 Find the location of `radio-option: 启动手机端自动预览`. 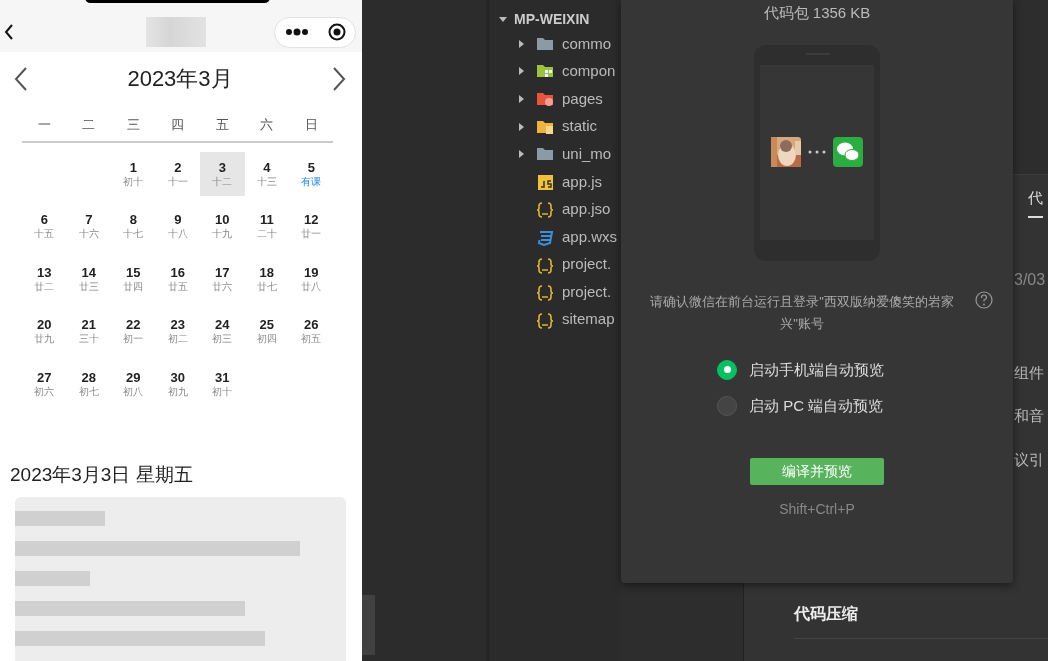

radio-option: 启动手机端自动预览 is located at coordinates (800, 370).